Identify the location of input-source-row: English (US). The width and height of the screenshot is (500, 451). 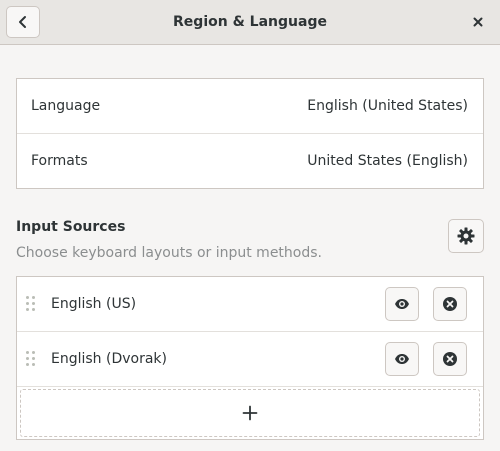
(250, 304).